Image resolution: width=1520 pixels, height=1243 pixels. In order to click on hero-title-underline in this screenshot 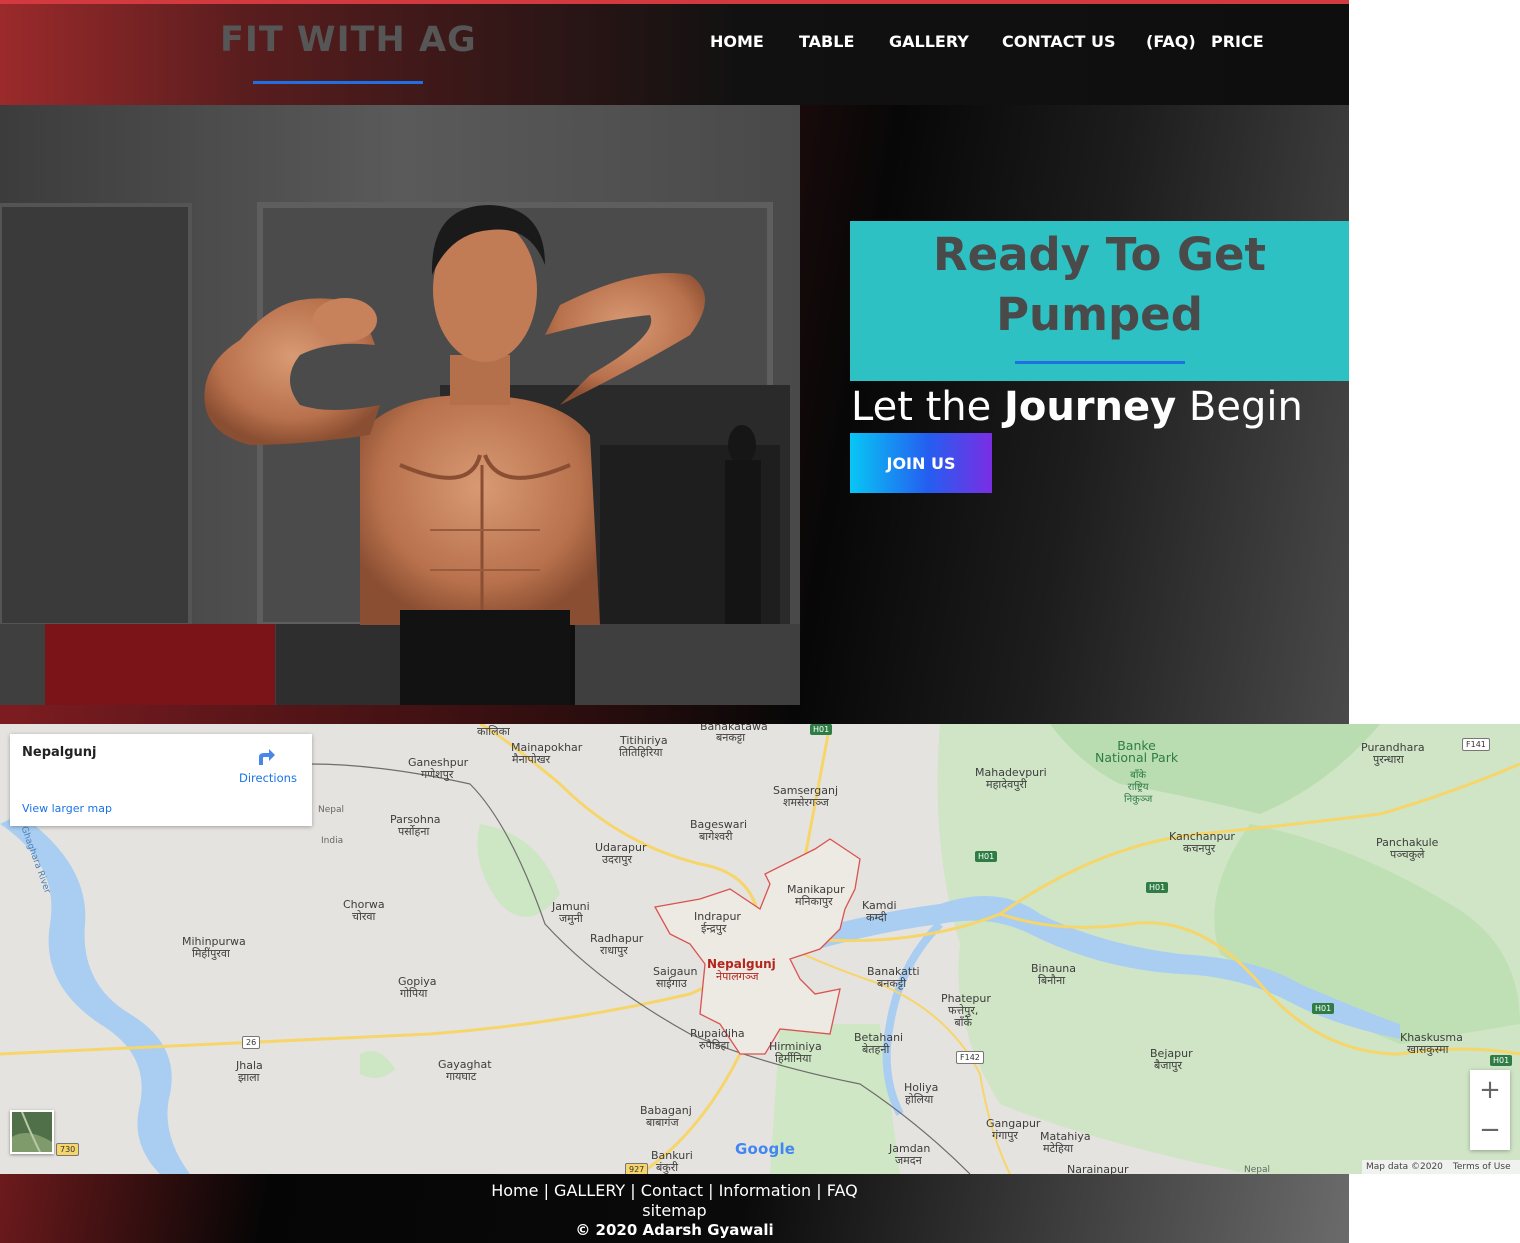, I will do `click(1100, 362)`.